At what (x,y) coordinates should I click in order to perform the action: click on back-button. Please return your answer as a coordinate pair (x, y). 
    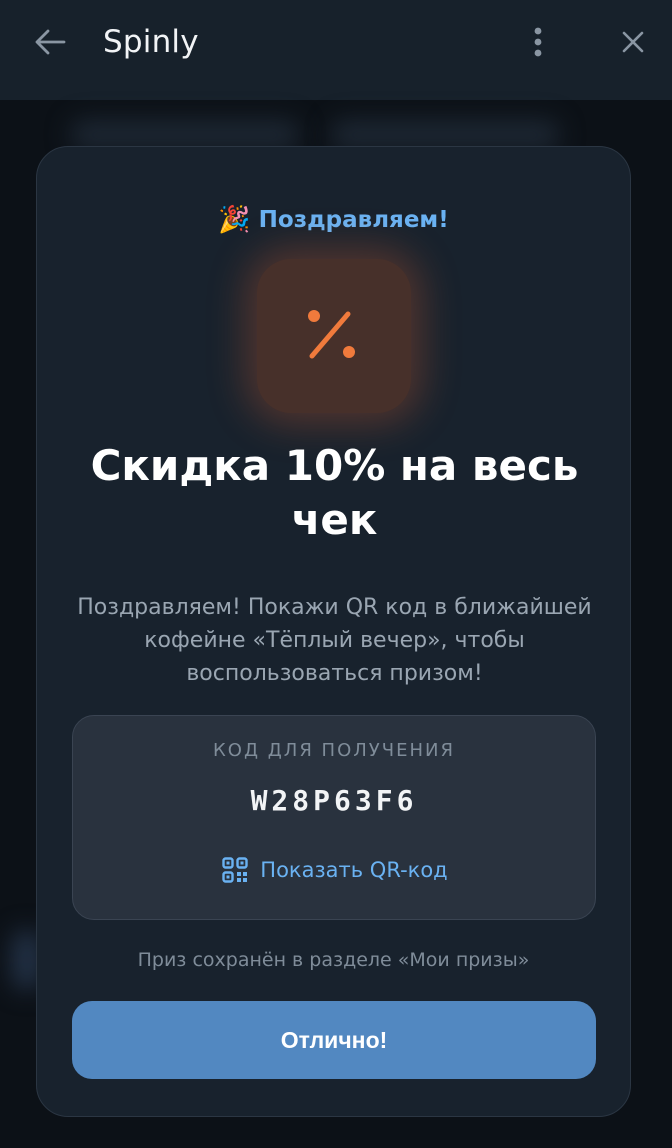
    Looking at the image, I should click on (50, 42).